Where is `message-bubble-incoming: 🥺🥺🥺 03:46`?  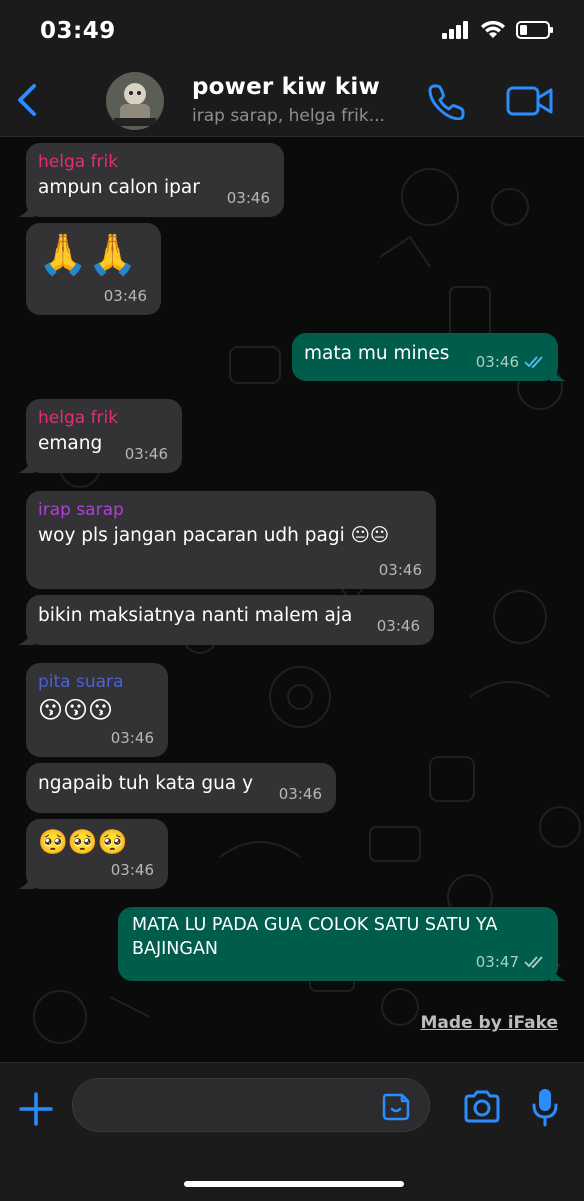 message-bubble-incoming: 🥺🥺🥺 03:46 is located at coordinates (93, 854).